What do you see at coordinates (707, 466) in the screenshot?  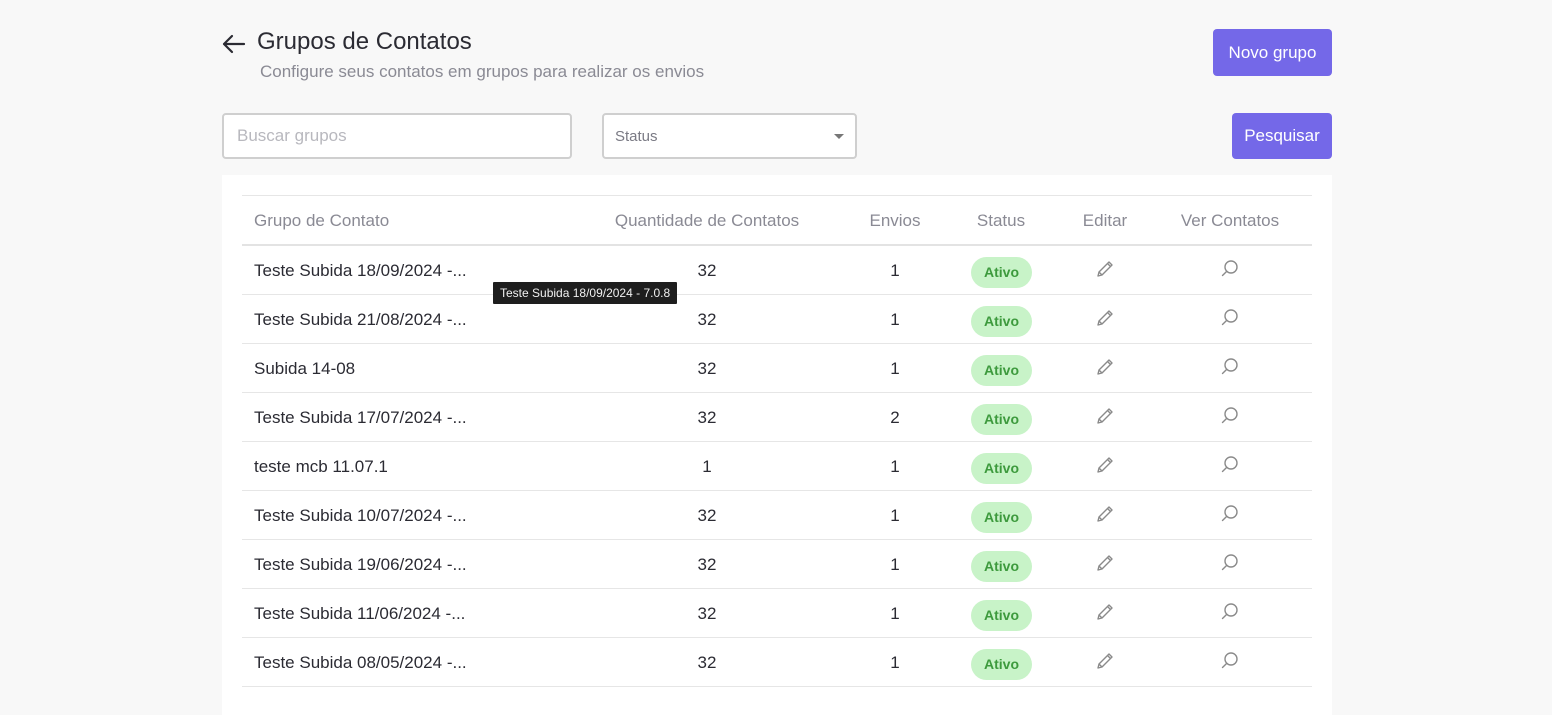 I see `contacts-quantity: 1` at bounding box center [707, 466].